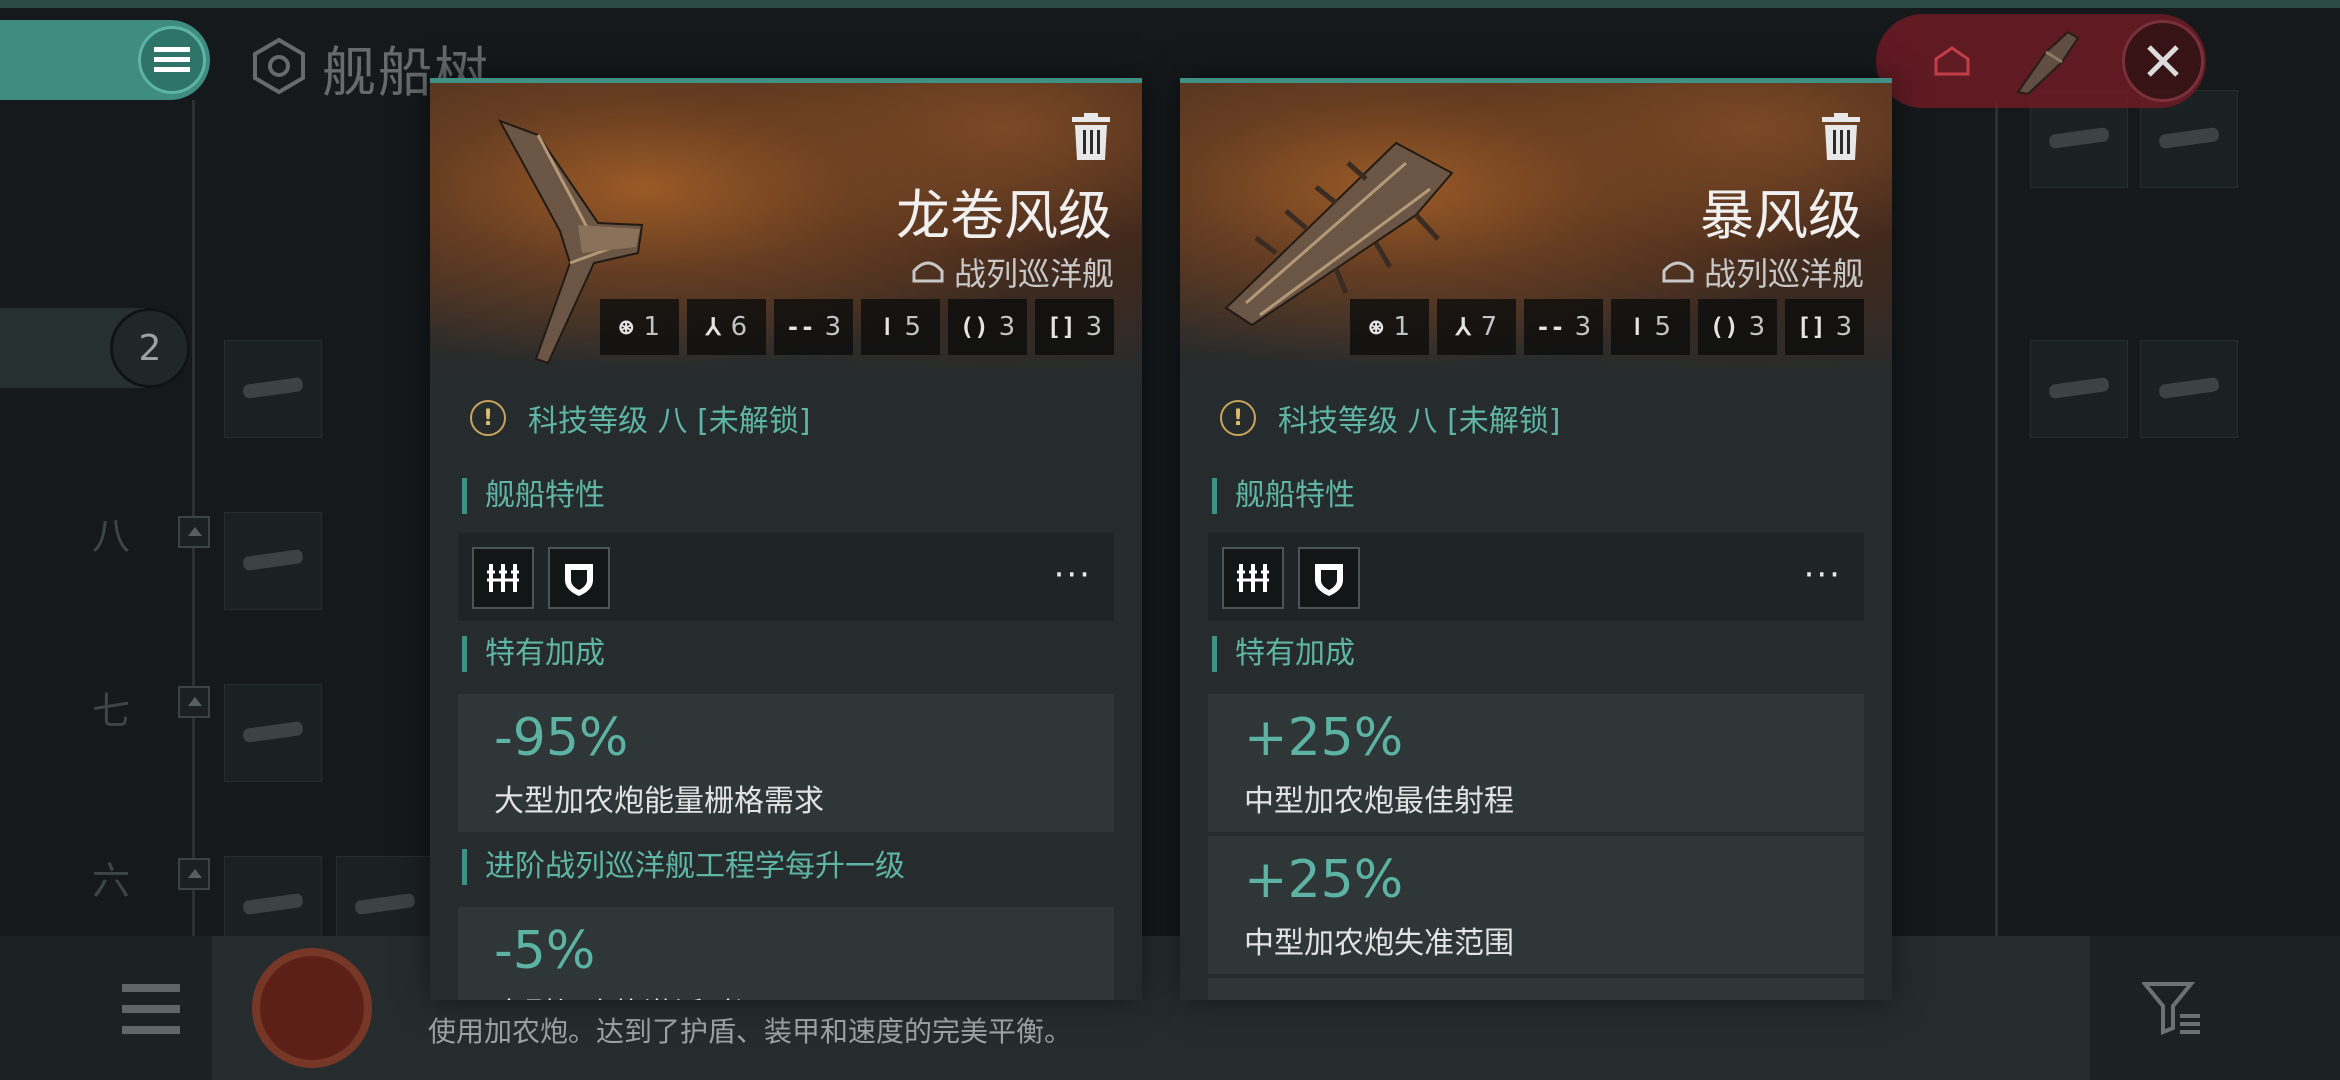 The image size is (2340, 1080). What do you see at coordinates (1536, 763) in the screenshot?
I see `bonus-item: +25% 中型加农炮最佳射程` at bounding box center [1536, 763].